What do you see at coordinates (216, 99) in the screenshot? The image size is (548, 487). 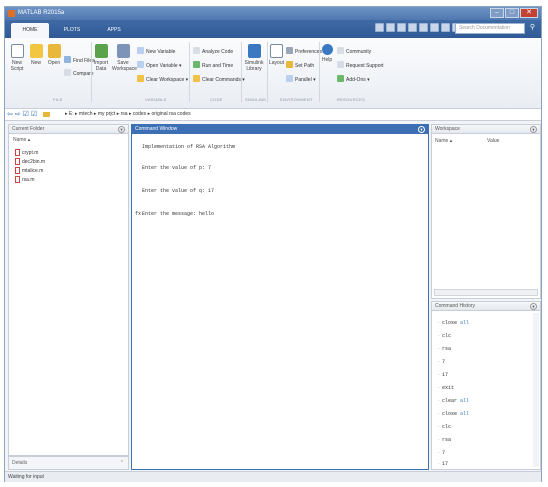 I see `code-group-label: CODE` at bounding box center [216, 99].